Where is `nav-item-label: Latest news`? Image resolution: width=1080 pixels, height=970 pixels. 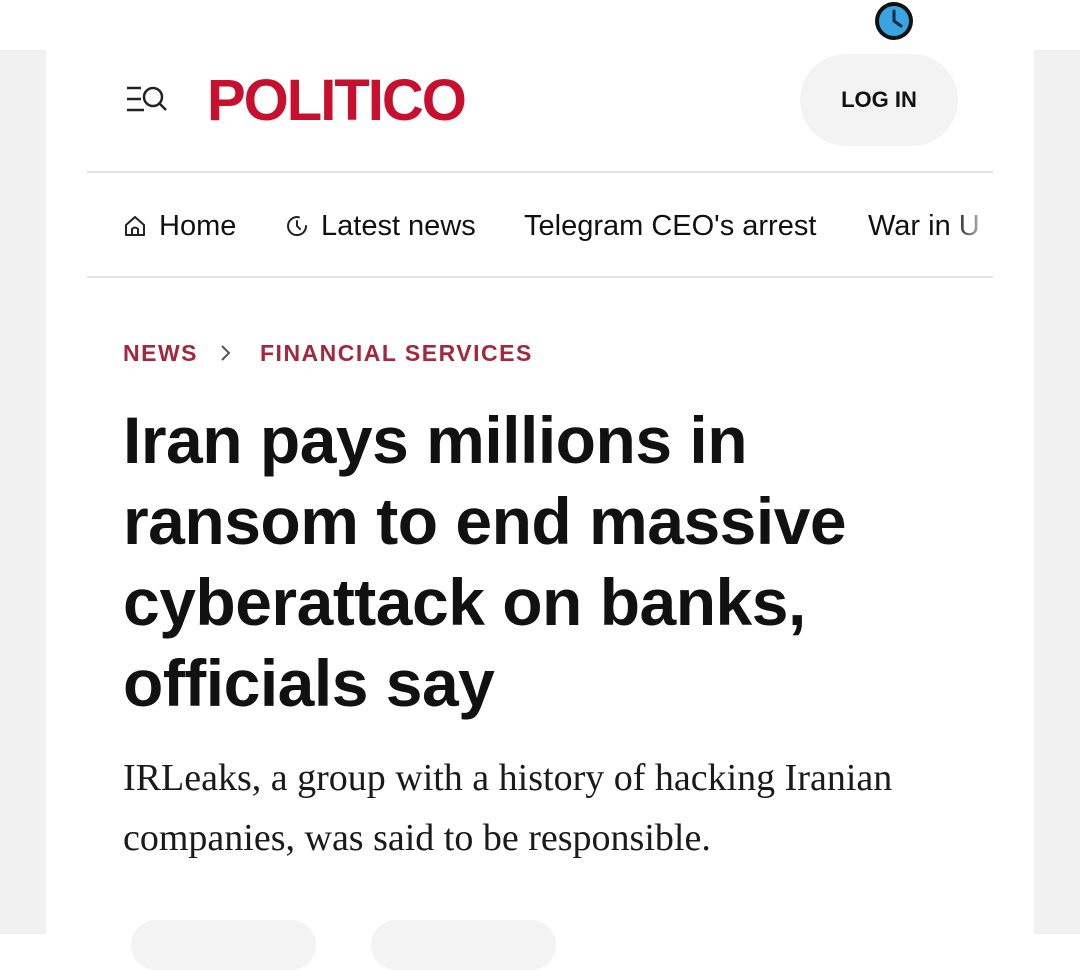 nav-item-label: Latest news is located at coordinates (398, 225).